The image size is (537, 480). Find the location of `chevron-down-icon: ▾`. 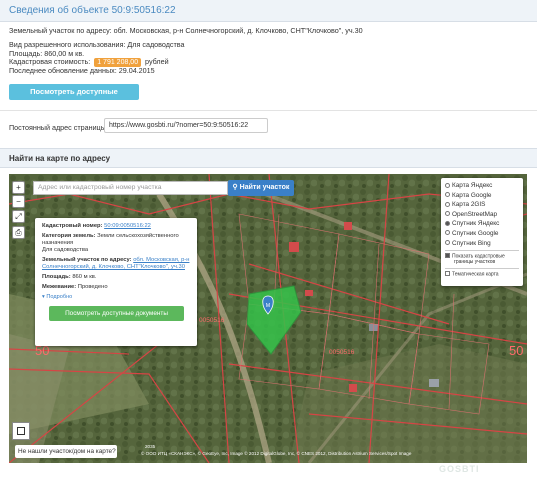

chevron-down-icon: ▾ is located at coordinates (43, 297).